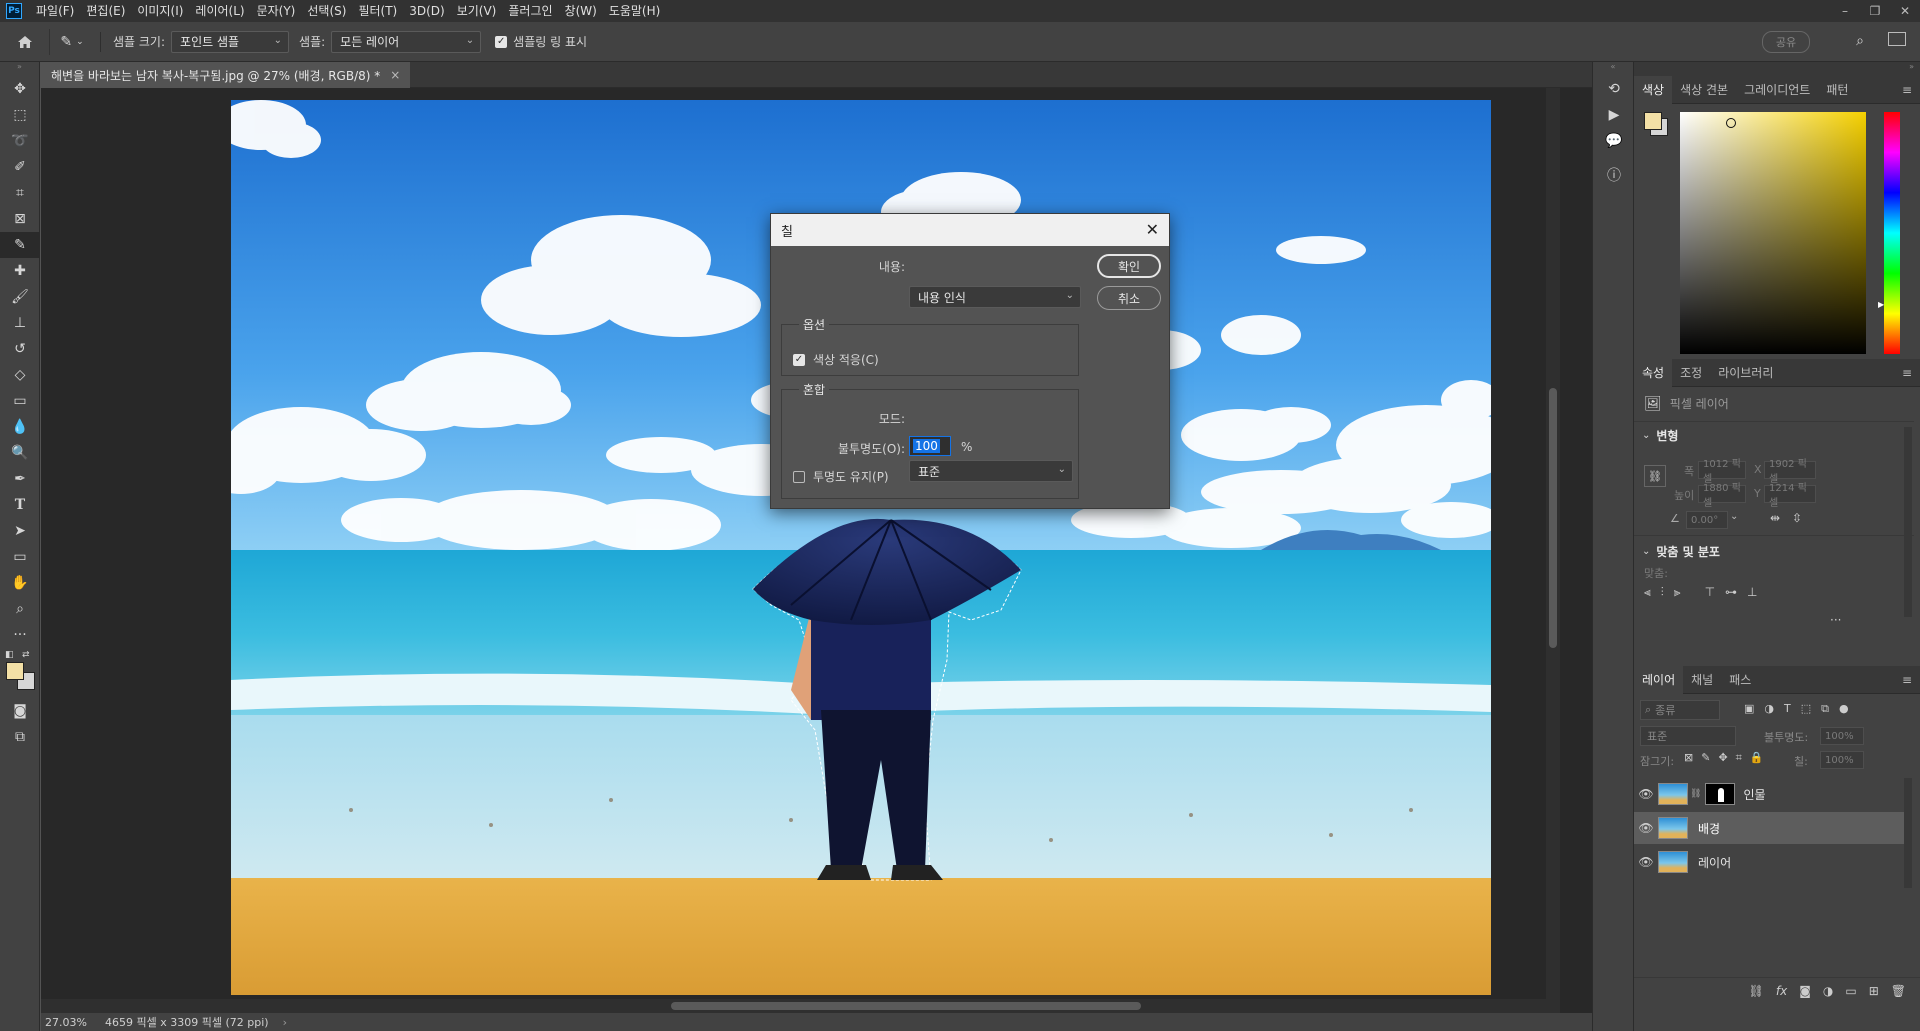 The width and height of the screenshot is (1920, 1031). What do you see at coordinates (19, 69) in the screenshot?
I see `collapse-arrows-icon: »` at bounding box center [19, 69].